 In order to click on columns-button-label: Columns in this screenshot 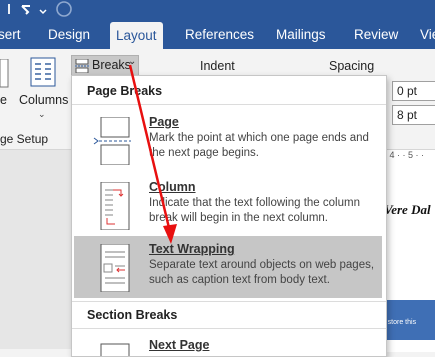, I will do `click(43, 100)`.